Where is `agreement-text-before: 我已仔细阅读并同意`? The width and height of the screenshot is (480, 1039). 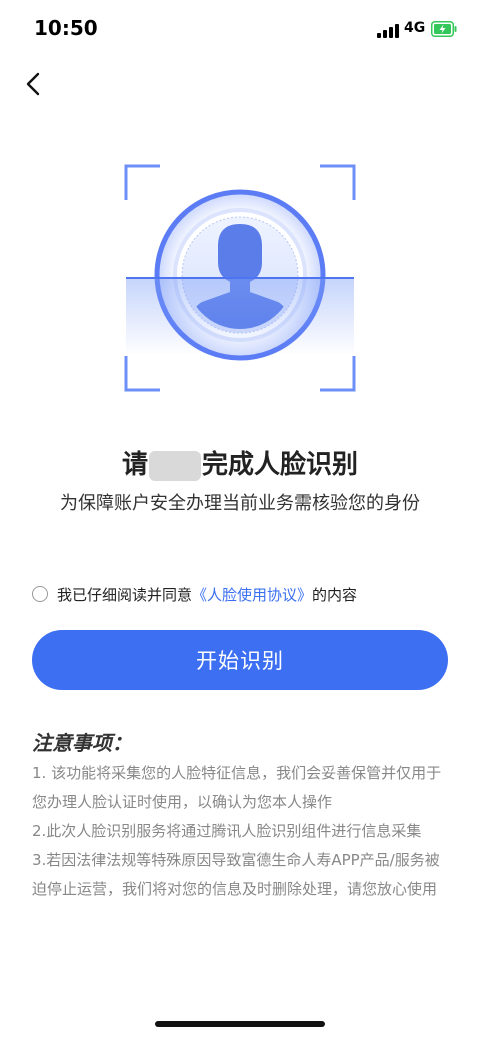
agreement-text-before: 我已仔细阅读并同意 is located at coordinates (125, 594).